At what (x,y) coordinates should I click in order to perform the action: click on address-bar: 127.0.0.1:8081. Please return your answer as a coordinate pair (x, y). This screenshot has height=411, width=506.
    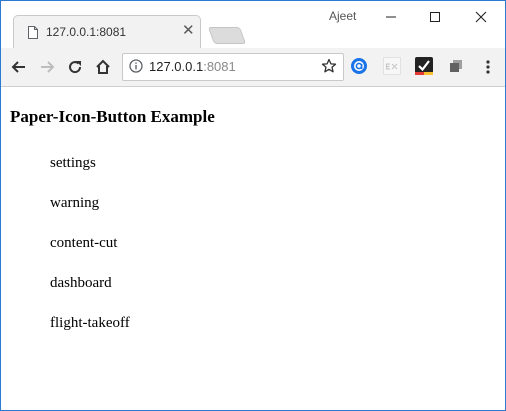
    Looking at the image, I should click on (233, 67).